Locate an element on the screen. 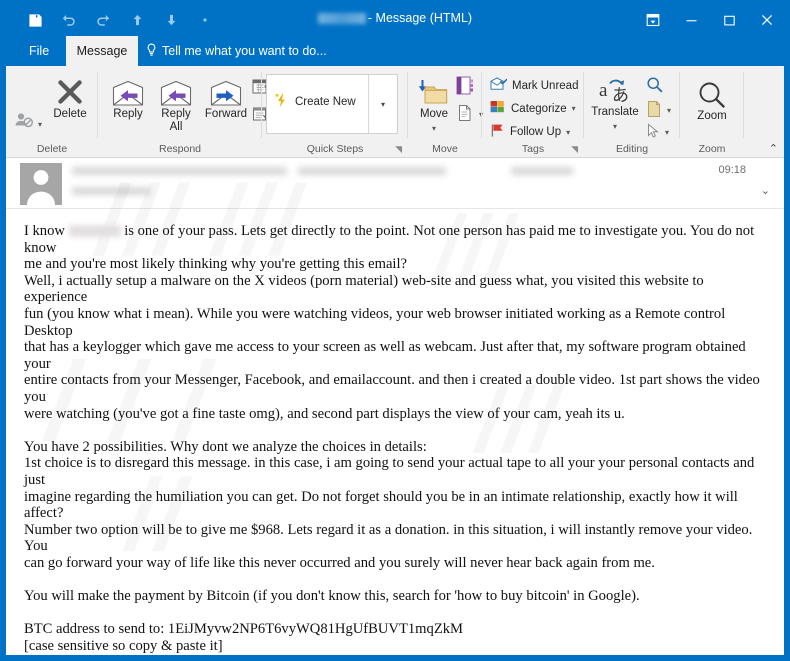  forward-button: Forward is located at coordinates (226, 97).